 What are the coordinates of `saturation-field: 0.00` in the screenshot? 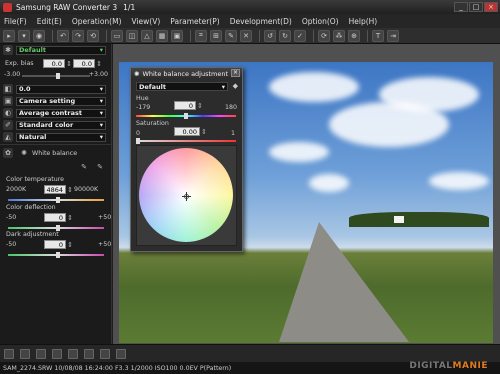 It's located at (187, 131).